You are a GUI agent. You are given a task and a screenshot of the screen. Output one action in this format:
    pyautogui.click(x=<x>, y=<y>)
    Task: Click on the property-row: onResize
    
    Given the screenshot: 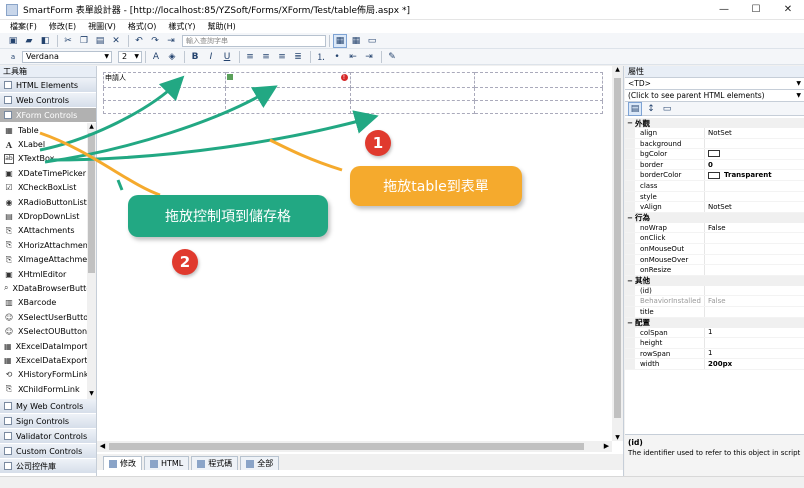 What is the action you would take?
    pyautogui.click(x=714, y=270)
    